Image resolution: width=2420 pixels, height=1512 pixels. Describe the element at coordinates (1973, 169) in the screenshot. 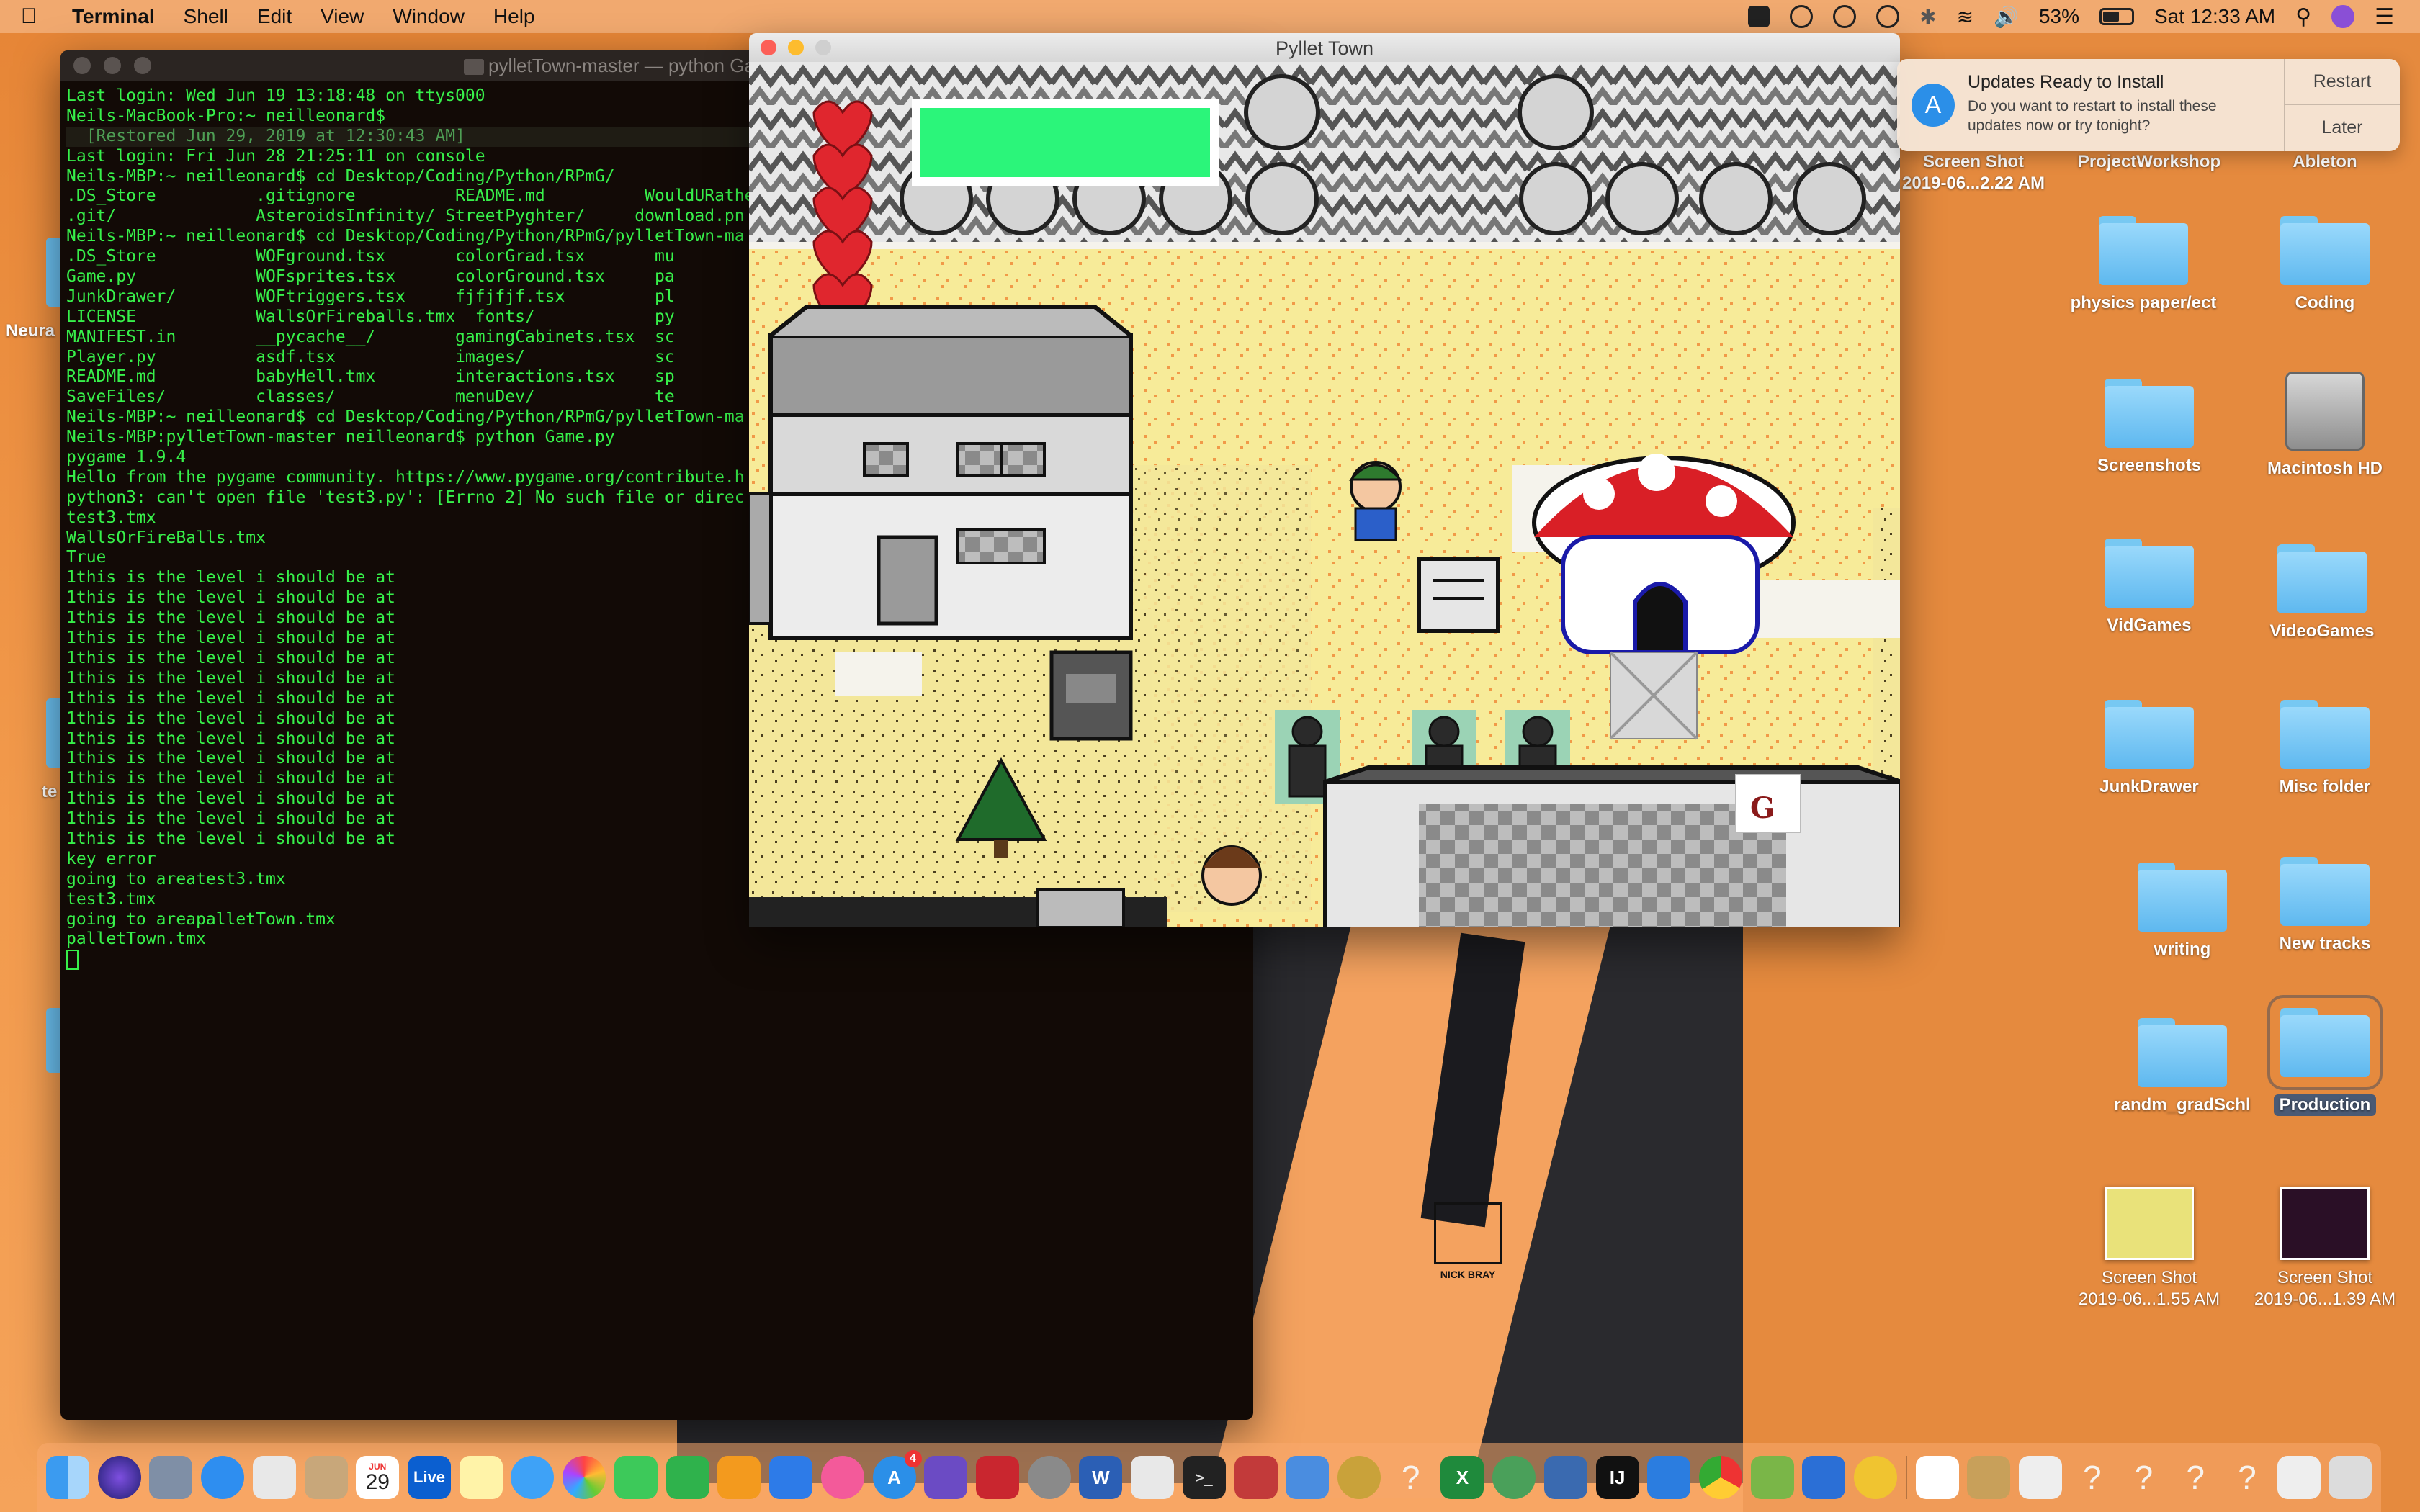

I see `desktop-icon-screenshot-top: Screen Shot 2019-06...2.22 AM` at that location.